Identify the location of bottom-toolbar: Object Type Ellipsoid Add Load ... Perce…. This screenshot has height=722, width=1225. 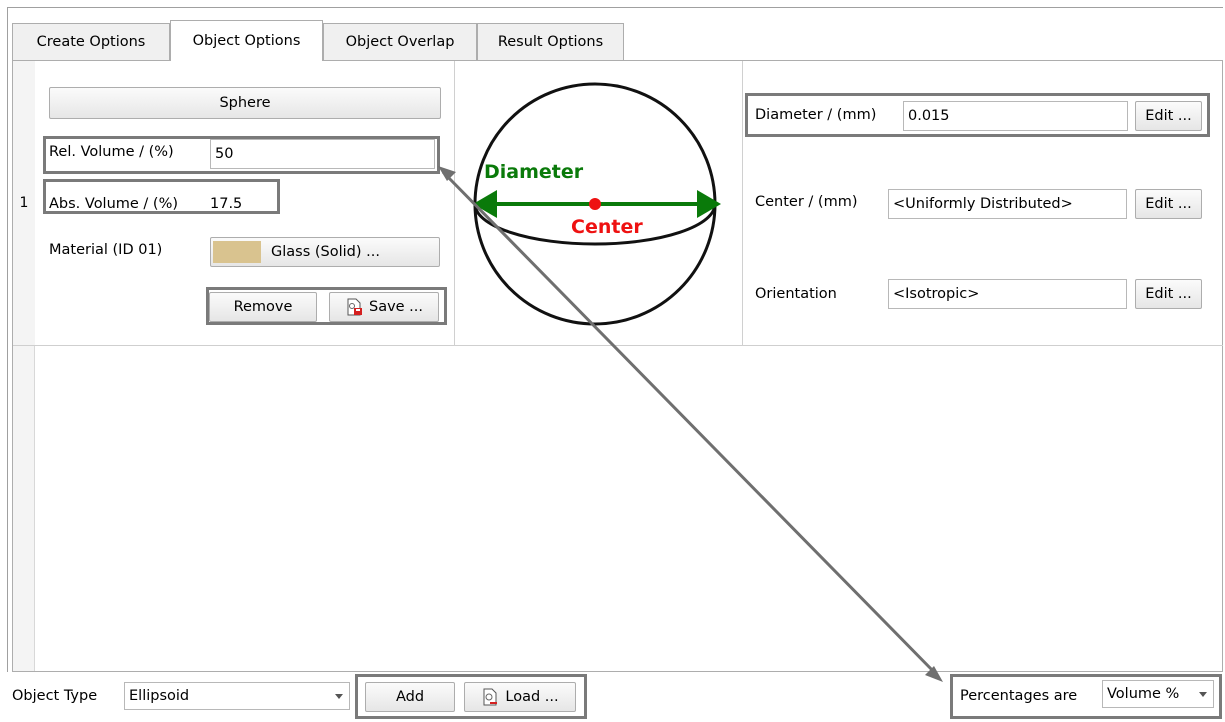
(615, 695).